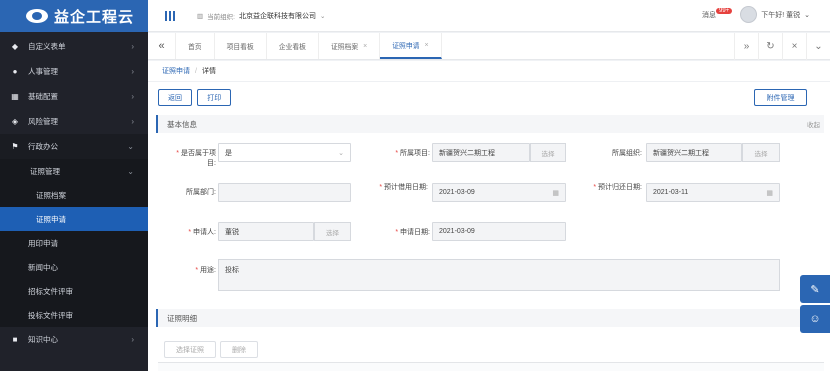  I want to click on tab-home: 首页, so click(195, 46).